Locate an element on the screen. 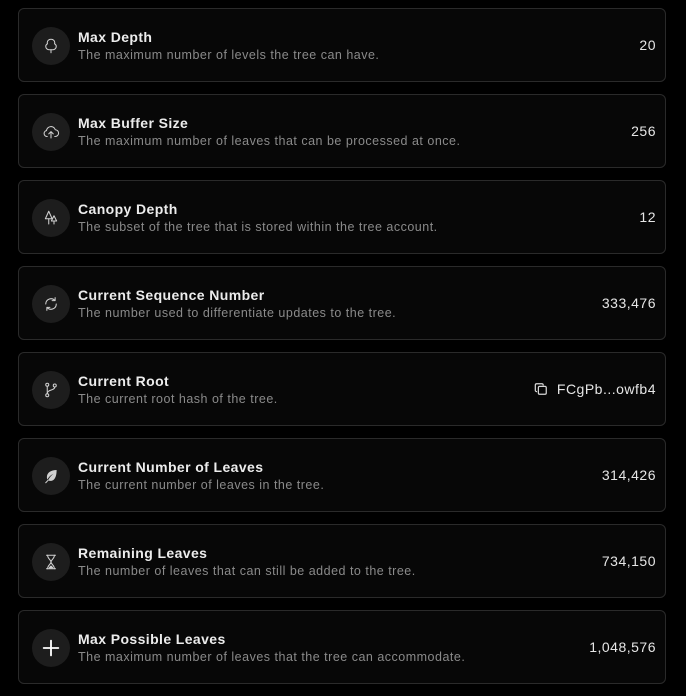 The width and height of the screenshot is (686, 696). git-branch-icon is located at coordinates (51, 390).